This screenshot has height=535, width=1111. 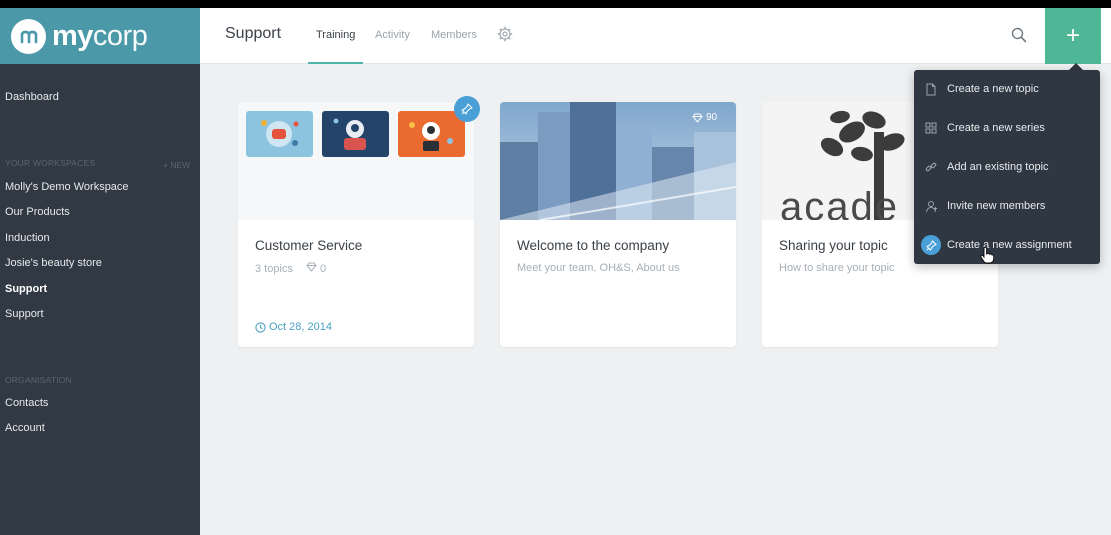 What do you see at coordinates (26, 403) in the screenshot?
I see `sidebar-item-contacts: Contacts` at bounding box center [26, 403].